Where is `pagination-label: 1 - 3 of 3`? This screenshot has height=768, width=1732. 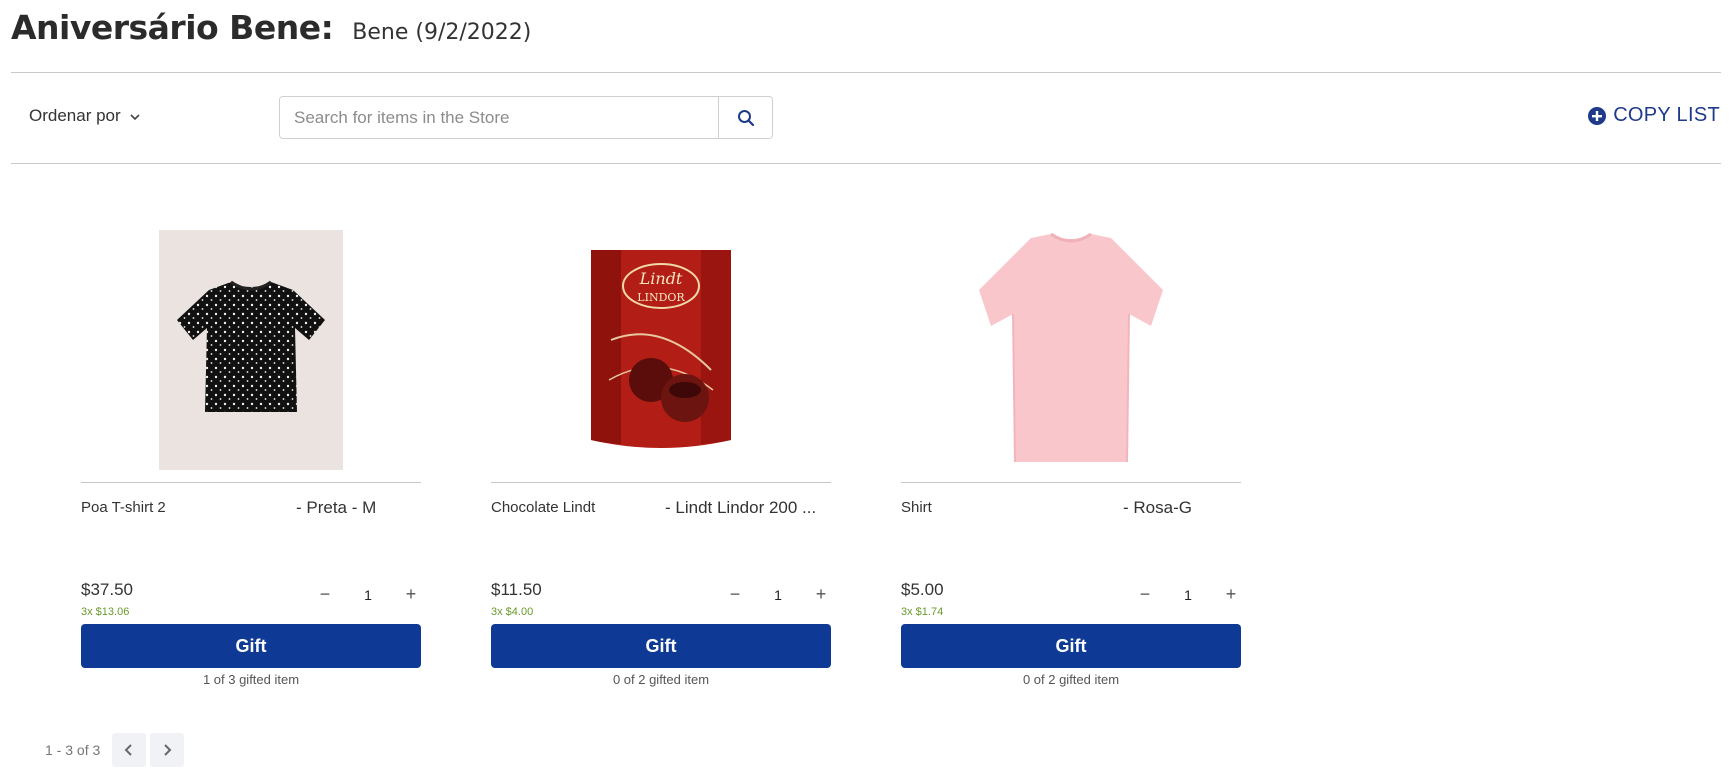
pagination-label: 1 - 3 of 3 is located at coordinates (73, 750).